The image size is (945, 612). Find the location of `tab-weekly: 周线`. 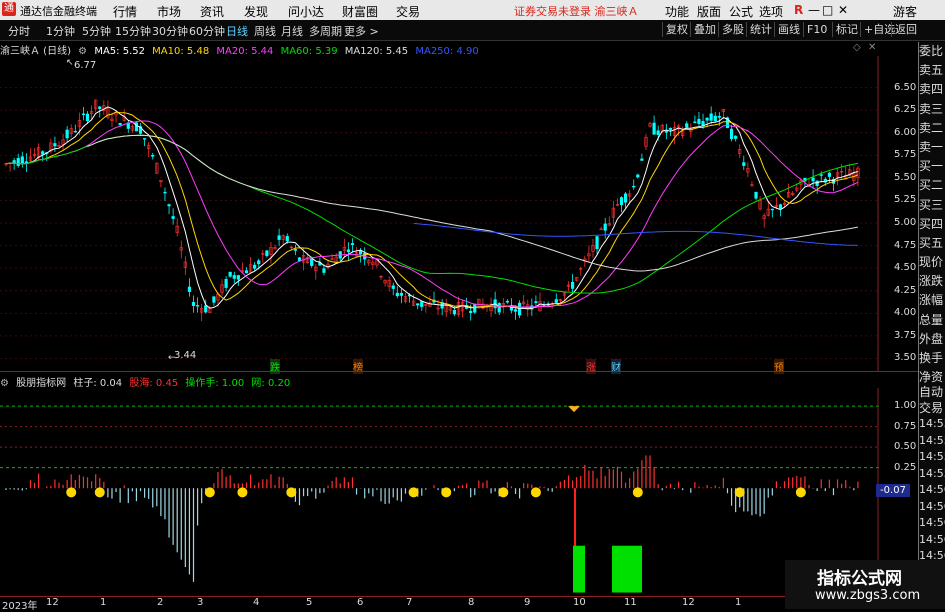

tab-weekly: 周线 is located at coordinates (265, 31).